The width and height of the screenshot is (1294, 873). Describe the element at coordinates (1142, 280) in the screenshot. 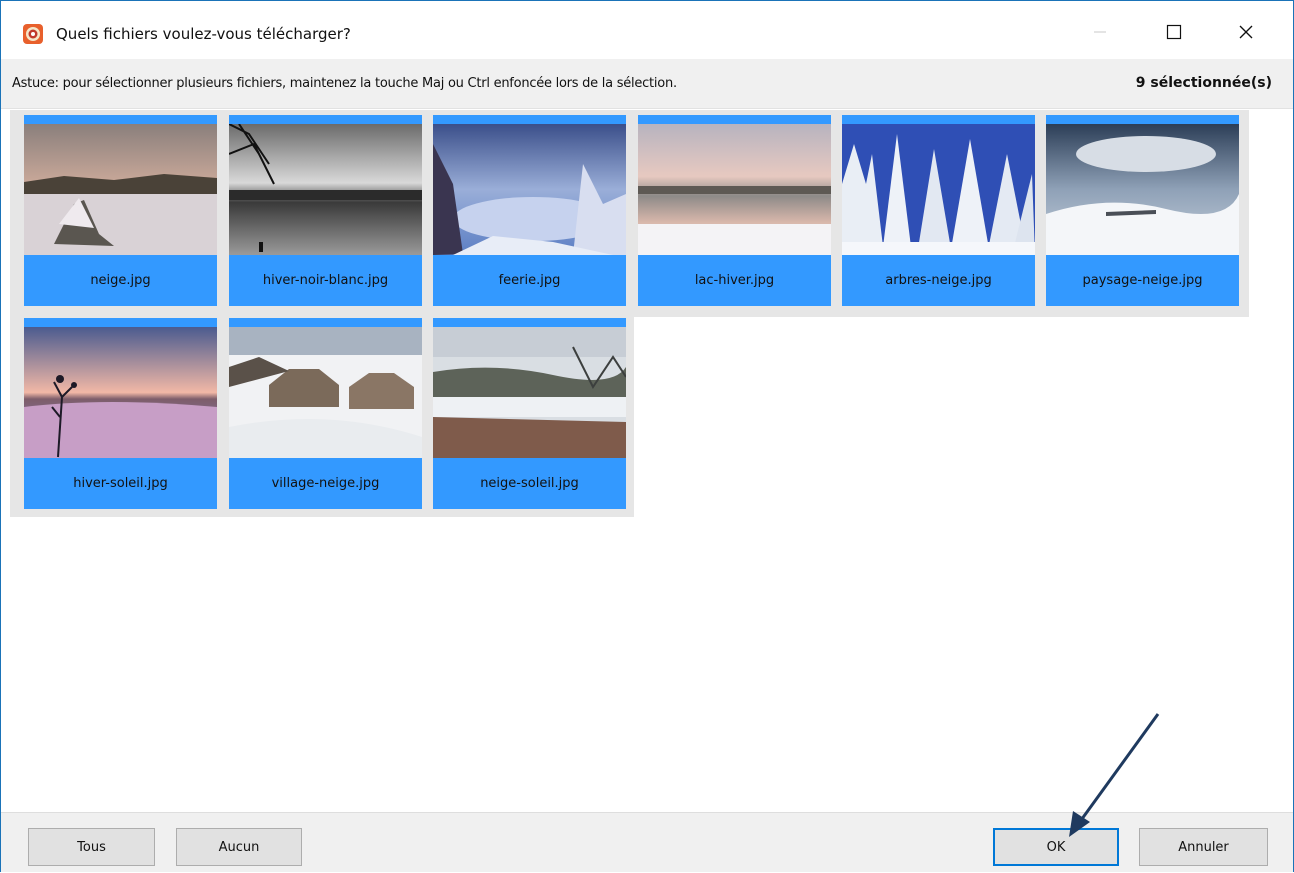

I see `file-name: paysage-neige.jpg` at that location.